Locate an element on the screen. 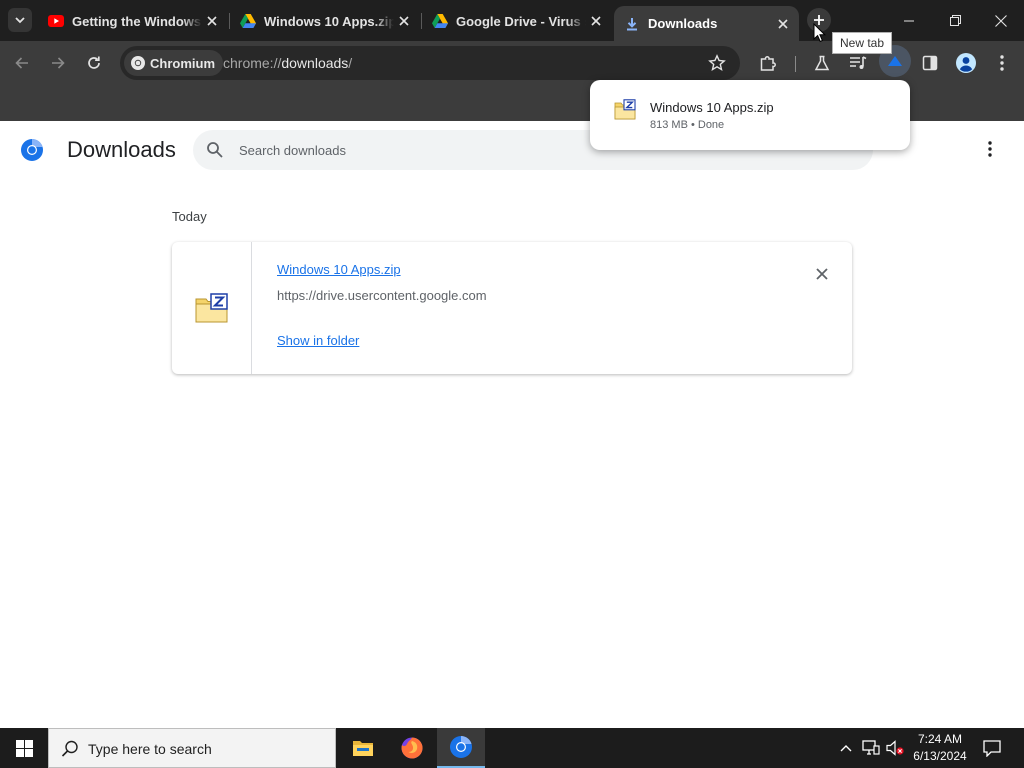  file-icon-column is located at coordinates (212, 308).